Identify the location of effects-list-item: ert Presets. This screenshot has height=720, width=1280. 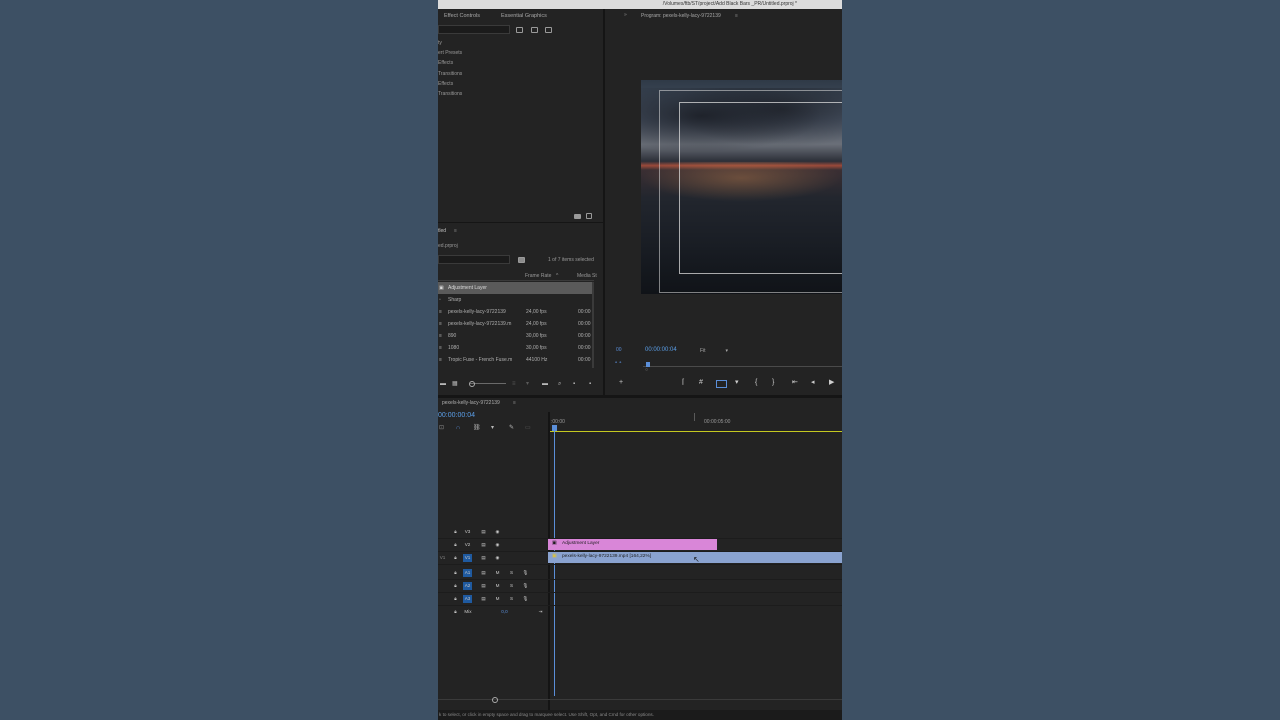
(450, 53).